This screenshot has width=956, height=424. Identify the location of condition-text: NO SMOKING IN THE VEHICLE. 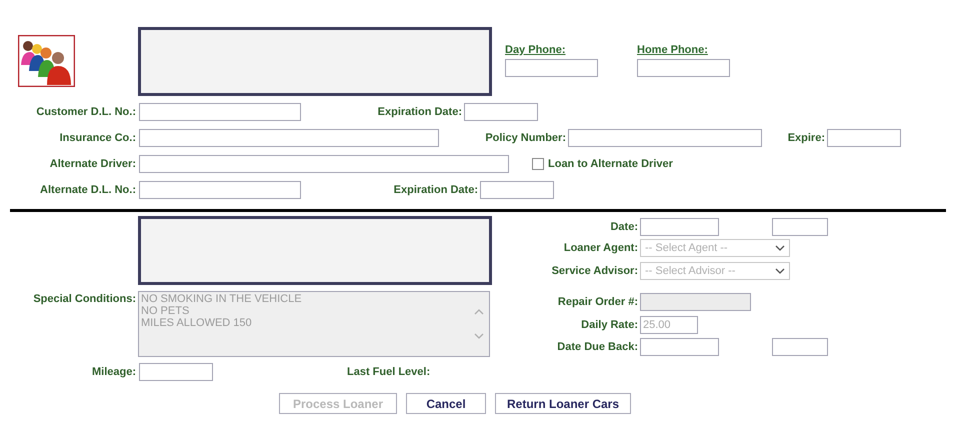
(222, 299).